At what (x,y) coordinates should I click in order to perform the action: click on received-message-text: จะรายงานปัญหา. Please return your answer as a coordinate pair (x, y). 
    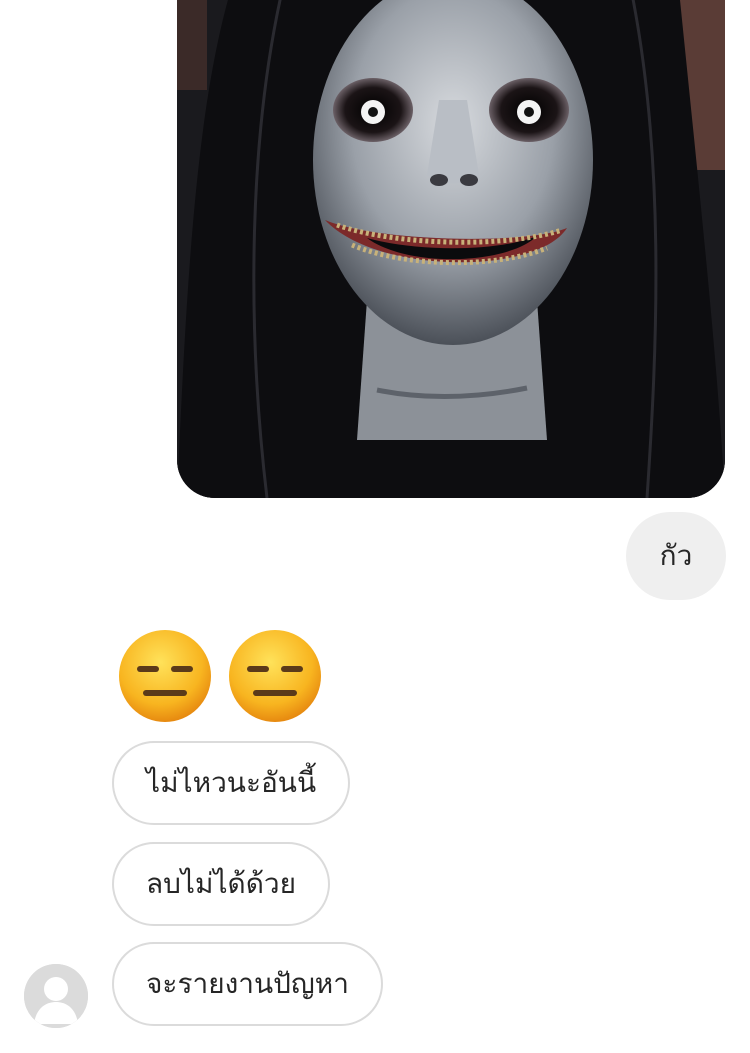
    Looking at the image, I should click on (247, 983).